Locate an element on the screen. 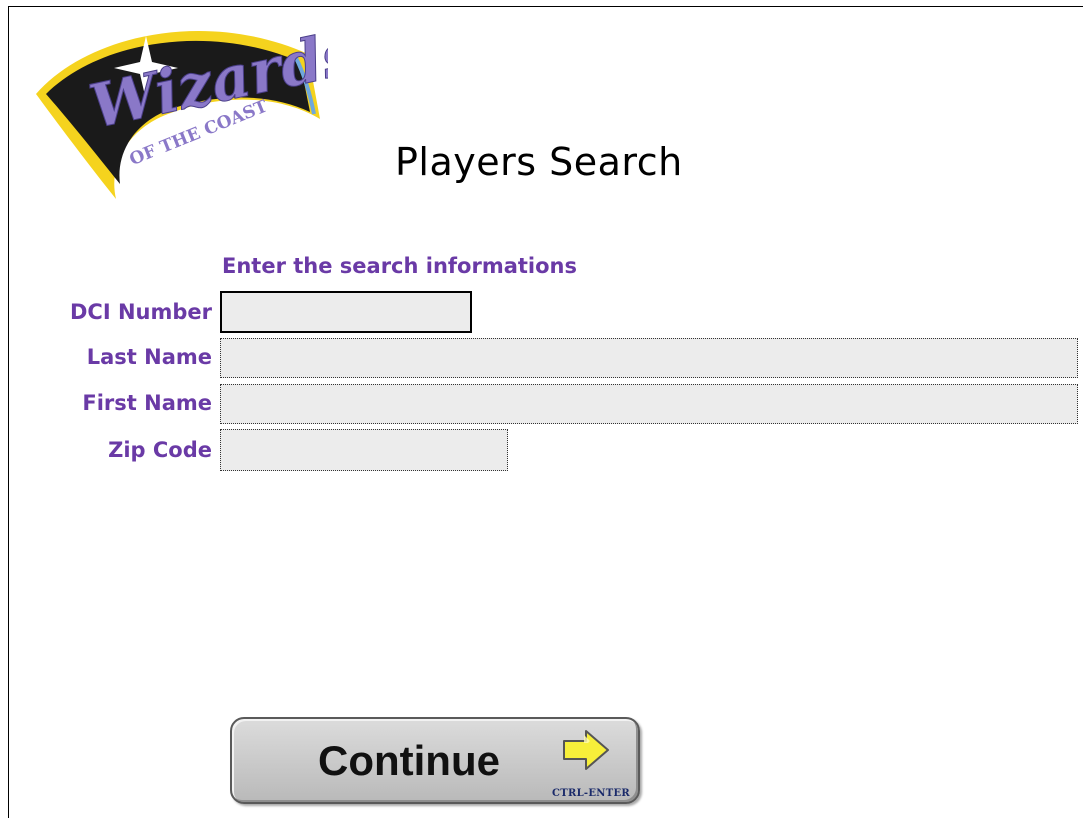  keyboard-shortcut-hint: CTRL-ENTER is located at coordinates (590, 793).